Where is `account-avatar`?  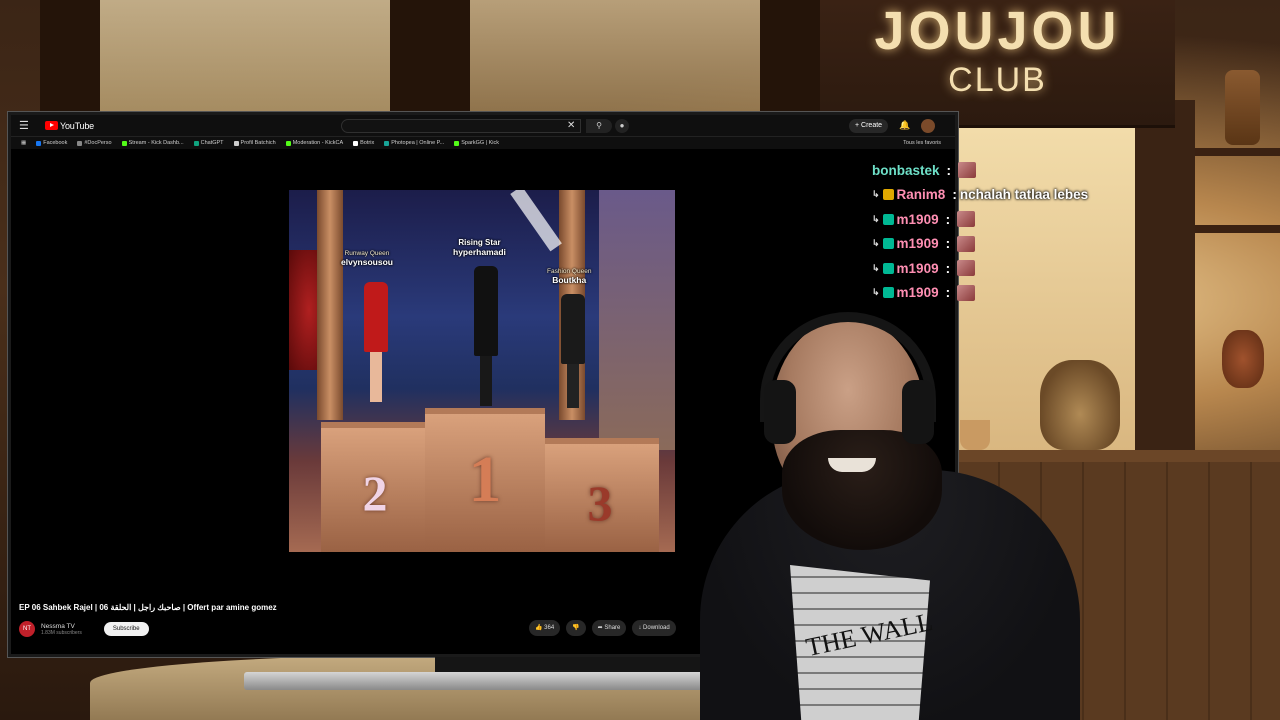 account-avatar is located at coordinates (928, 125).